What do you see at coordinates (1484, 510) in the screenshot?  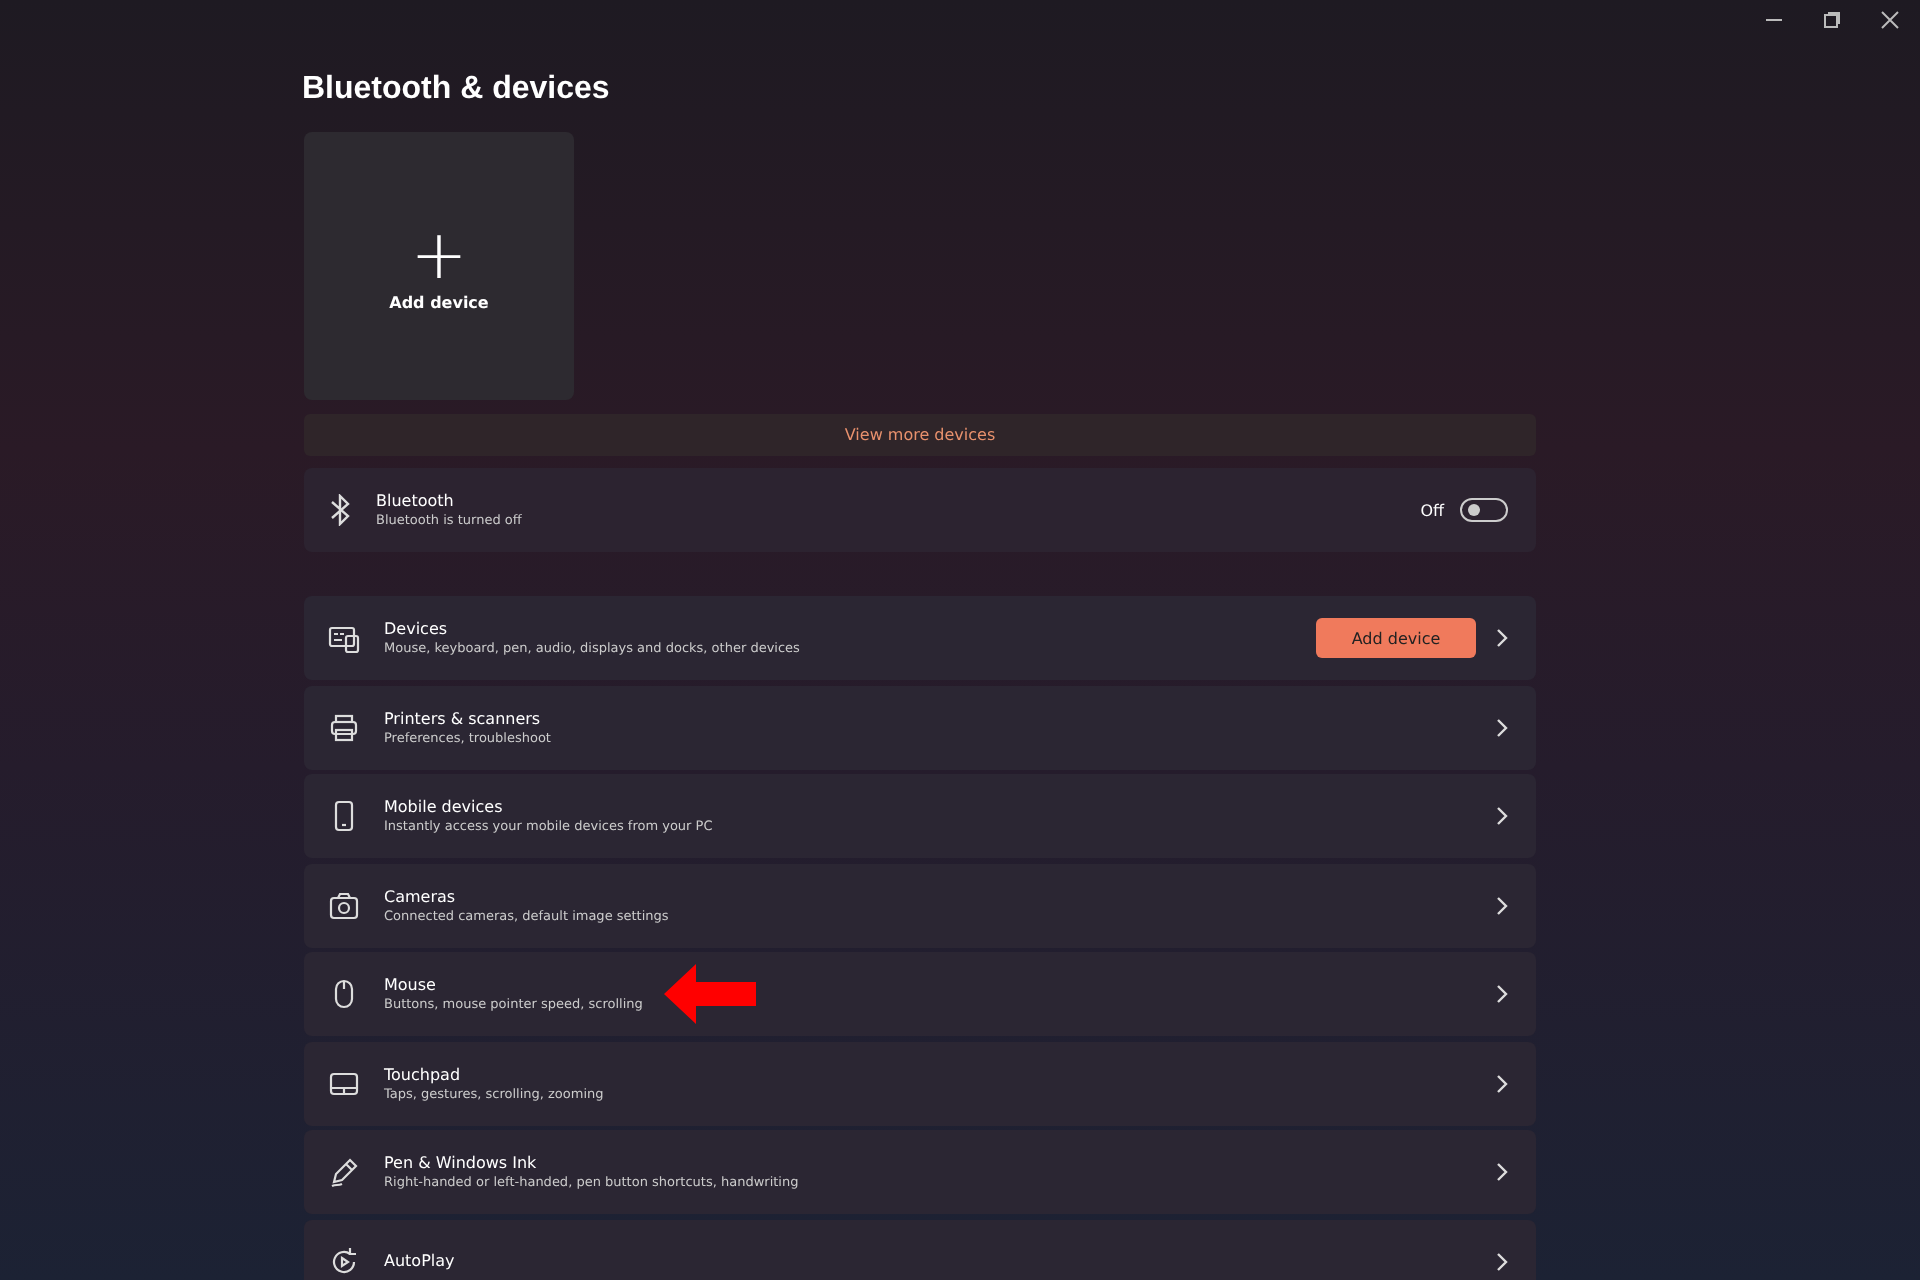 I see `bluetooth-toggle` at bounding box center [1484, 510].